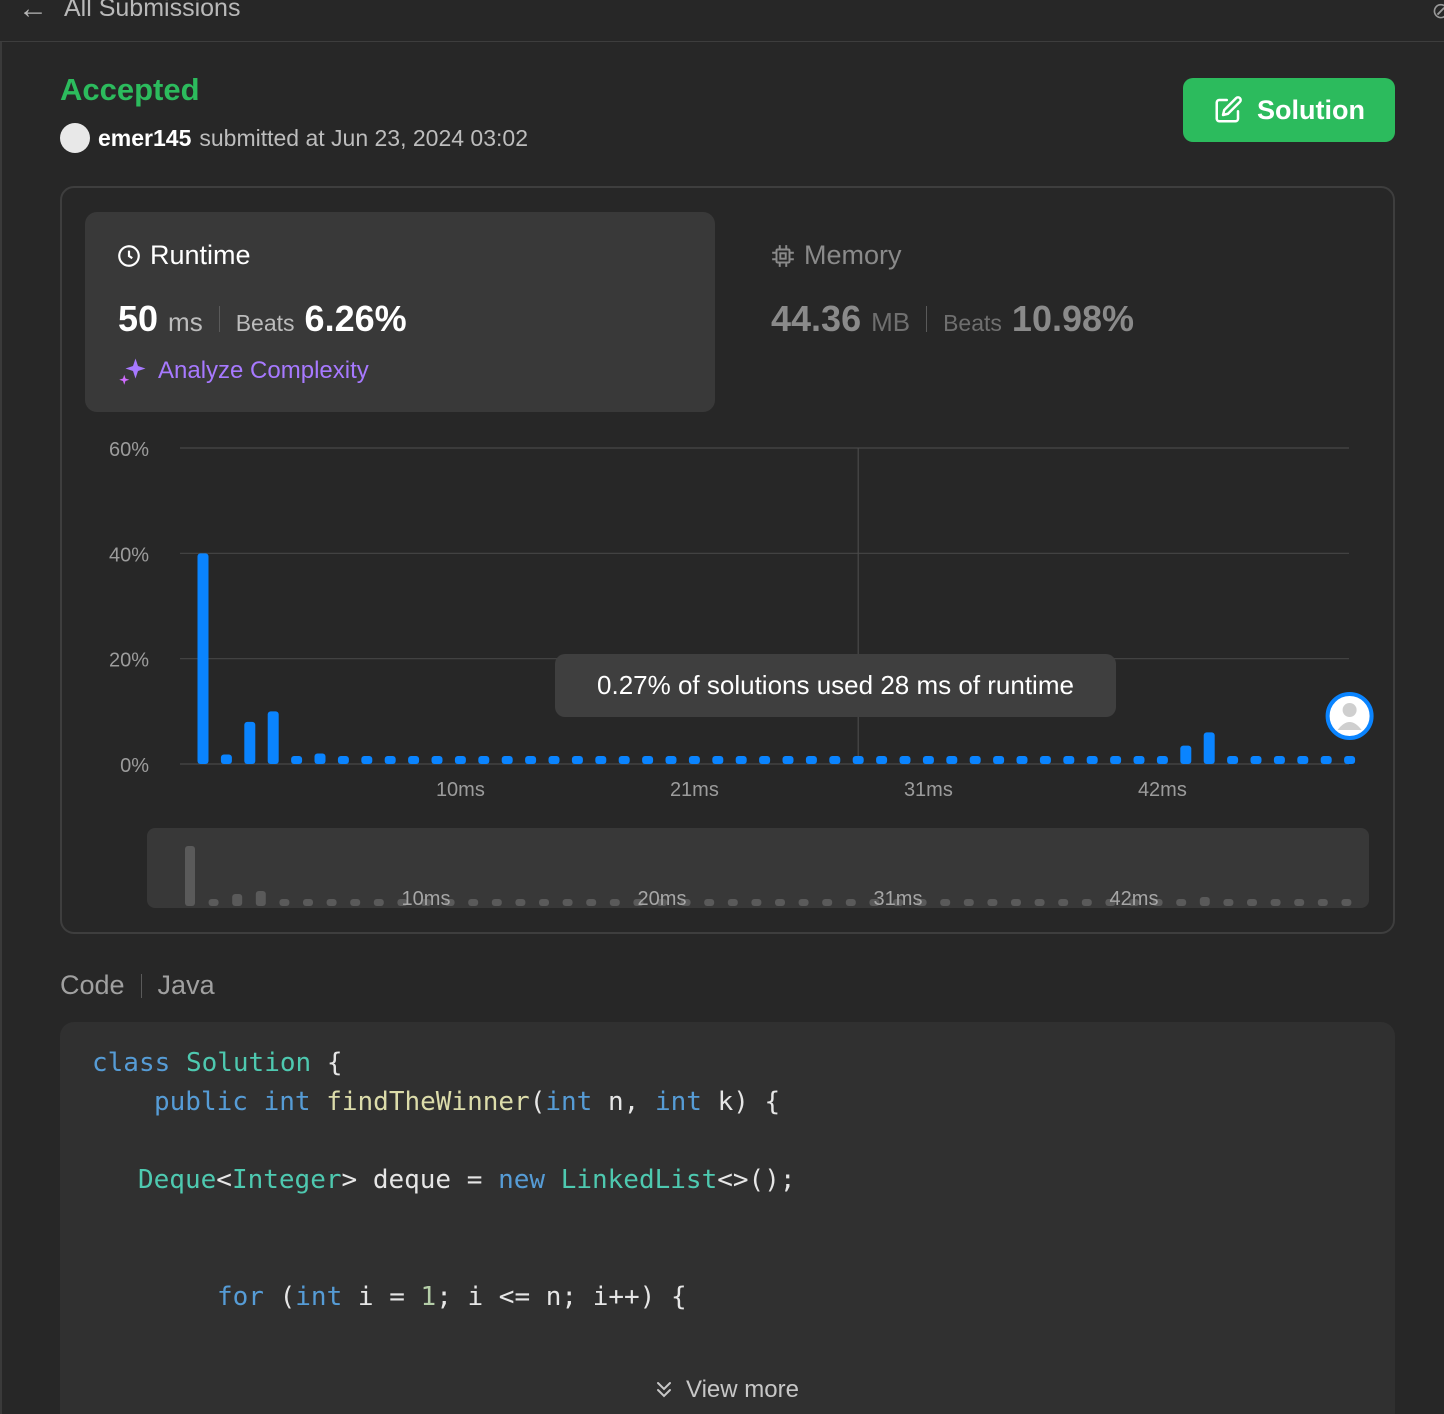  What do you see at coordinates (426, 899) in the screenshot?
I see `overview-tick-label: 10ms` at bounding box center [426, 899].